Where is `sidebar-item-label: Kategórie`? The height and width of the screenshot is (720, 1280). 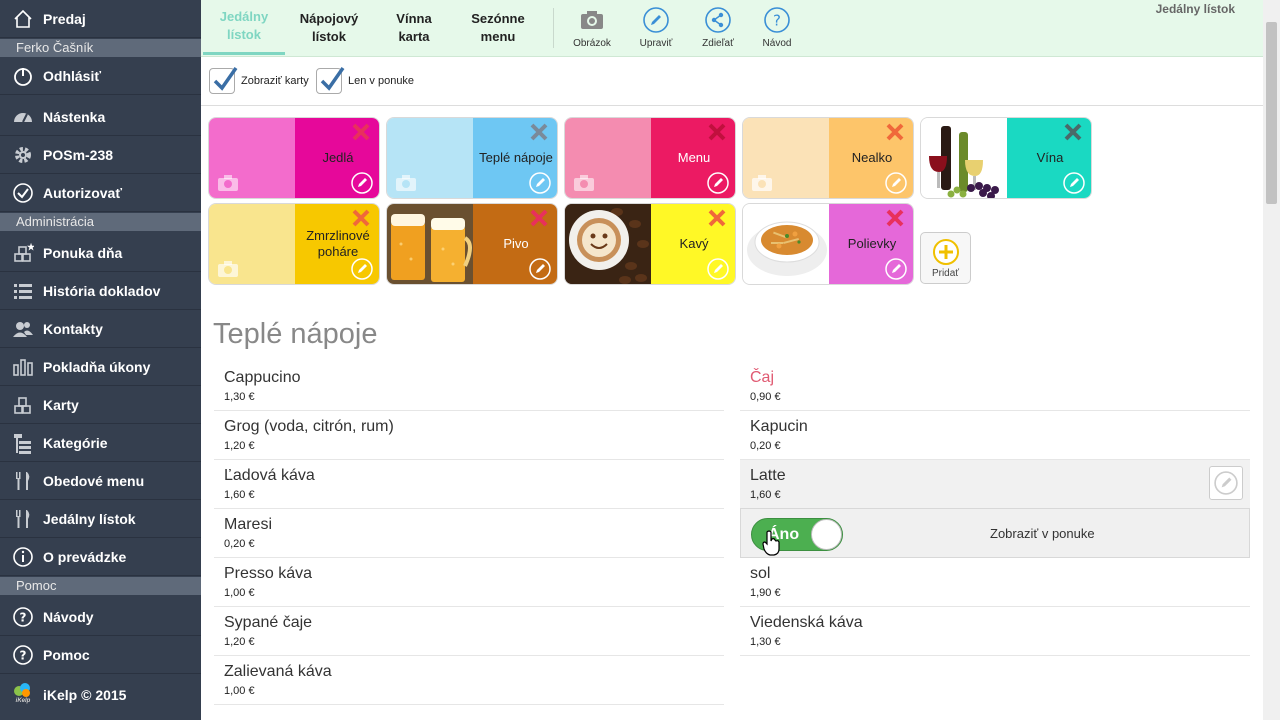 sidebar-item-label: Kategórie is located at coordinates (75, 443).